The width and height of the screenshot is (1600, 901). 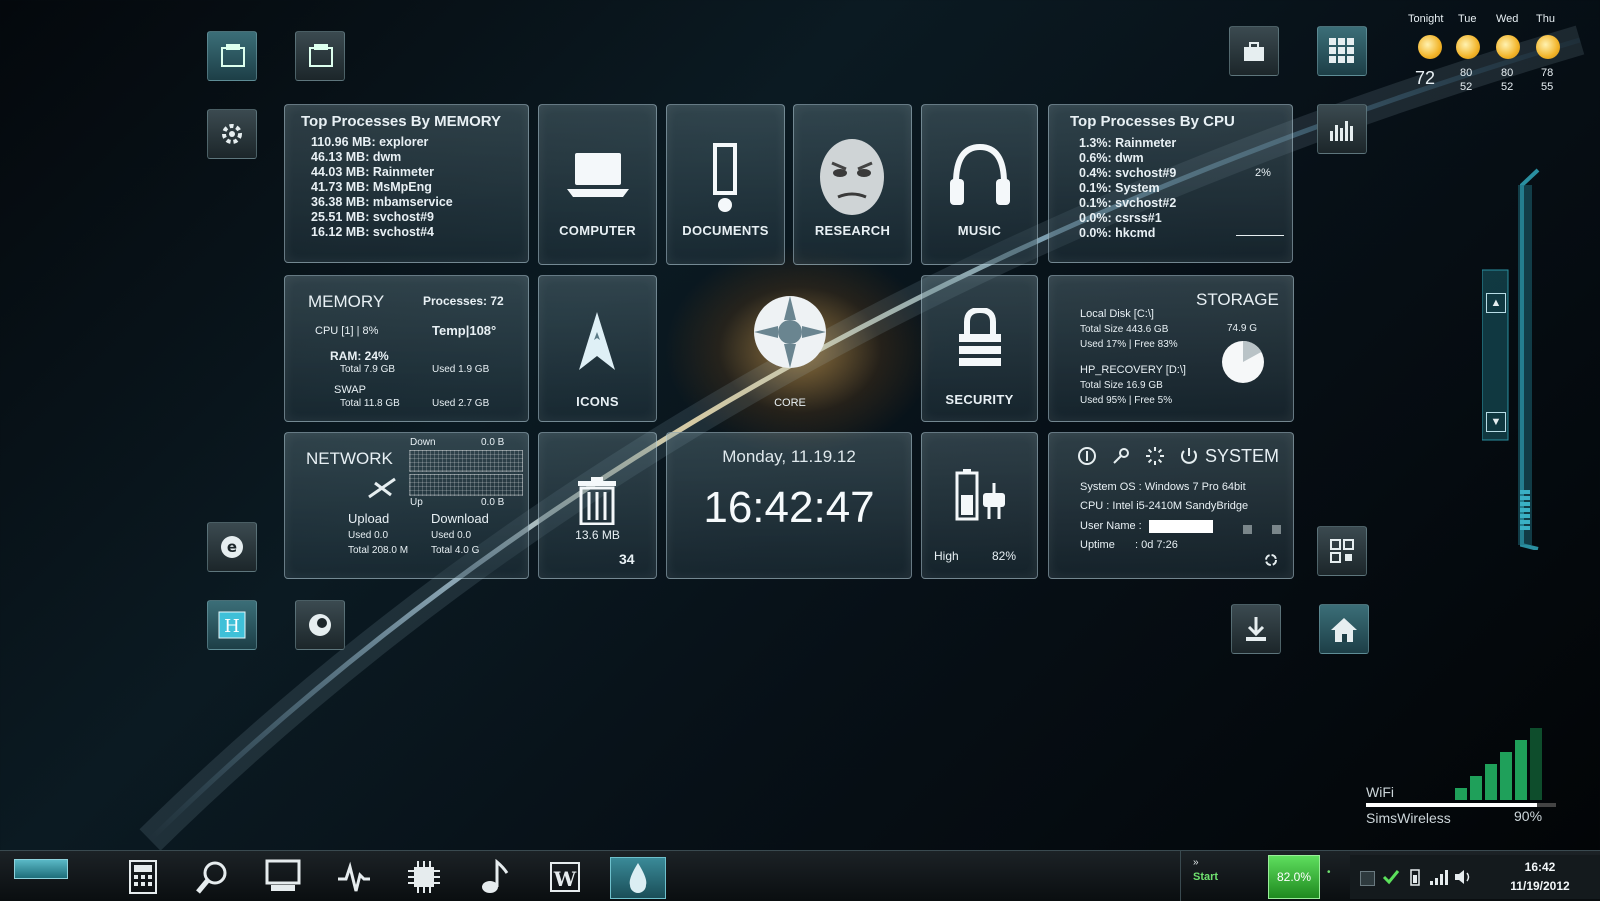 What do you see at coordinates (369, 518) in the screenshot?
I see `upload-label: Upload` at bounding box center [369, 518].